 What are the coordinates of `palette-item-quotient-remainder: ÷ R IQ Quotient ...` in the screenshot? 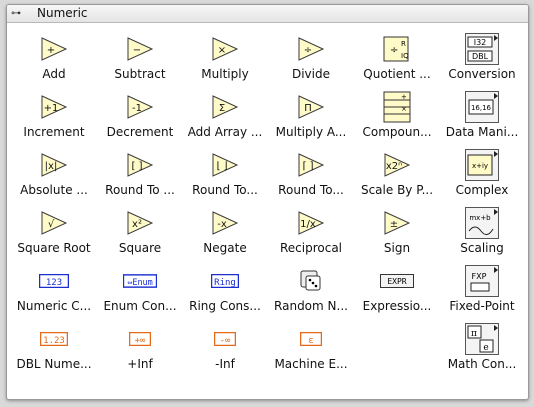 It's located at (397, 59).